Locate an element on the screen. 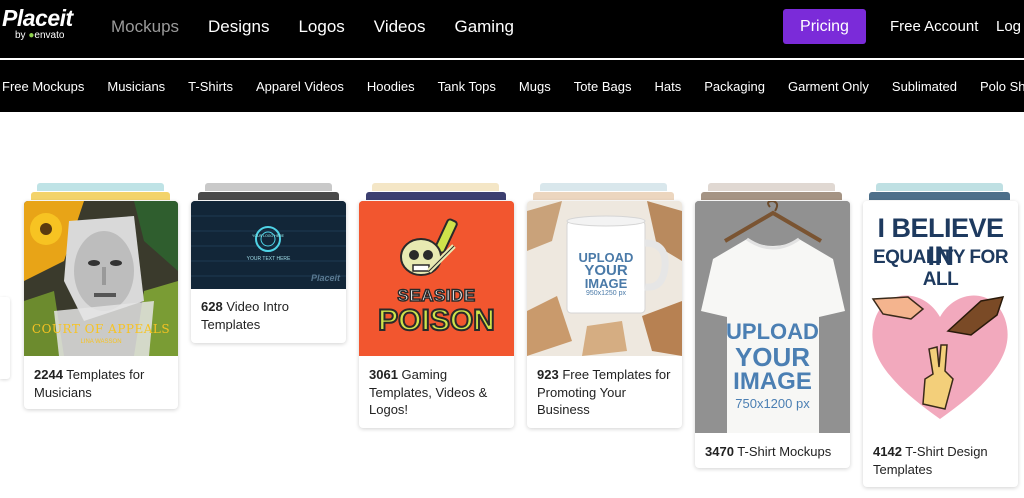 This screenshot has width=1024, height=498. logo-by-text: by is located at coordinates (20, 35).